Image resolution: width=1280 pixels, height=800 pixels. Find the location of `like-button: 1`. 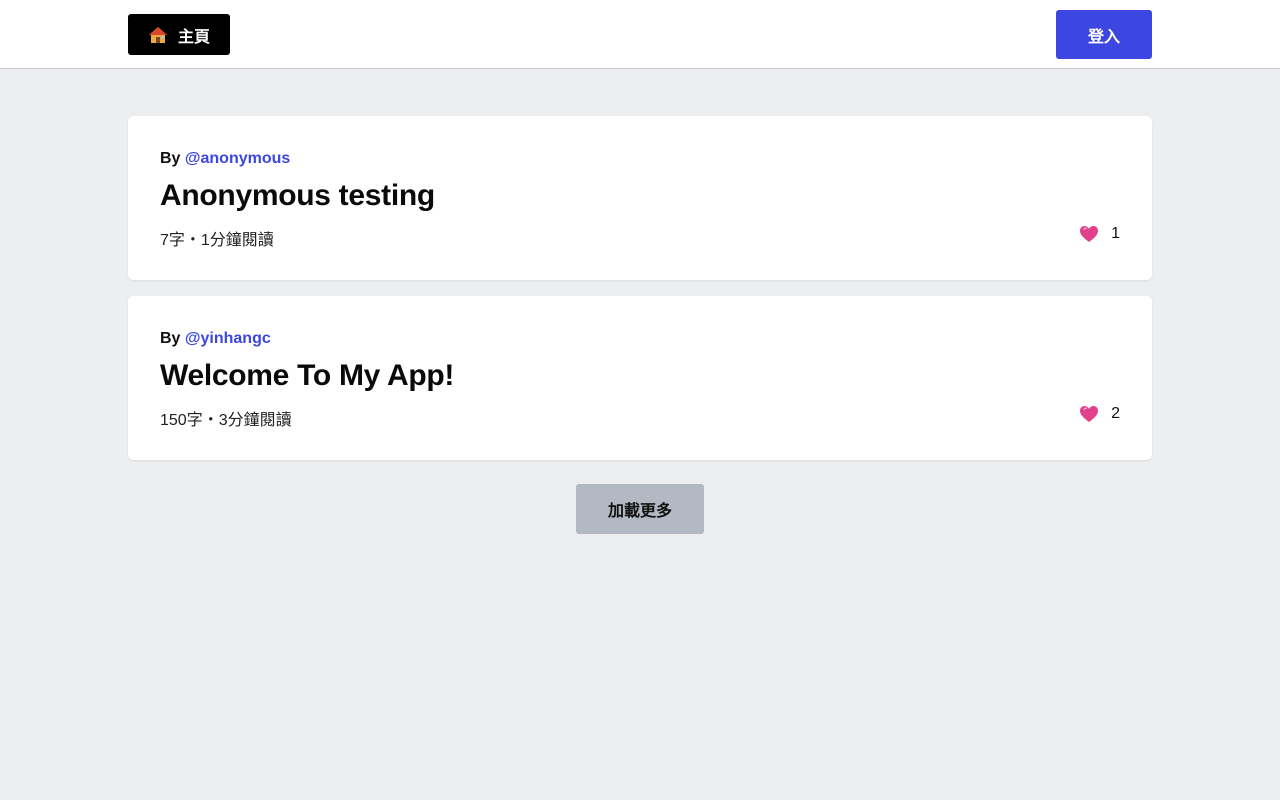

like-button: 1 is located at coordinates (1099, 234).